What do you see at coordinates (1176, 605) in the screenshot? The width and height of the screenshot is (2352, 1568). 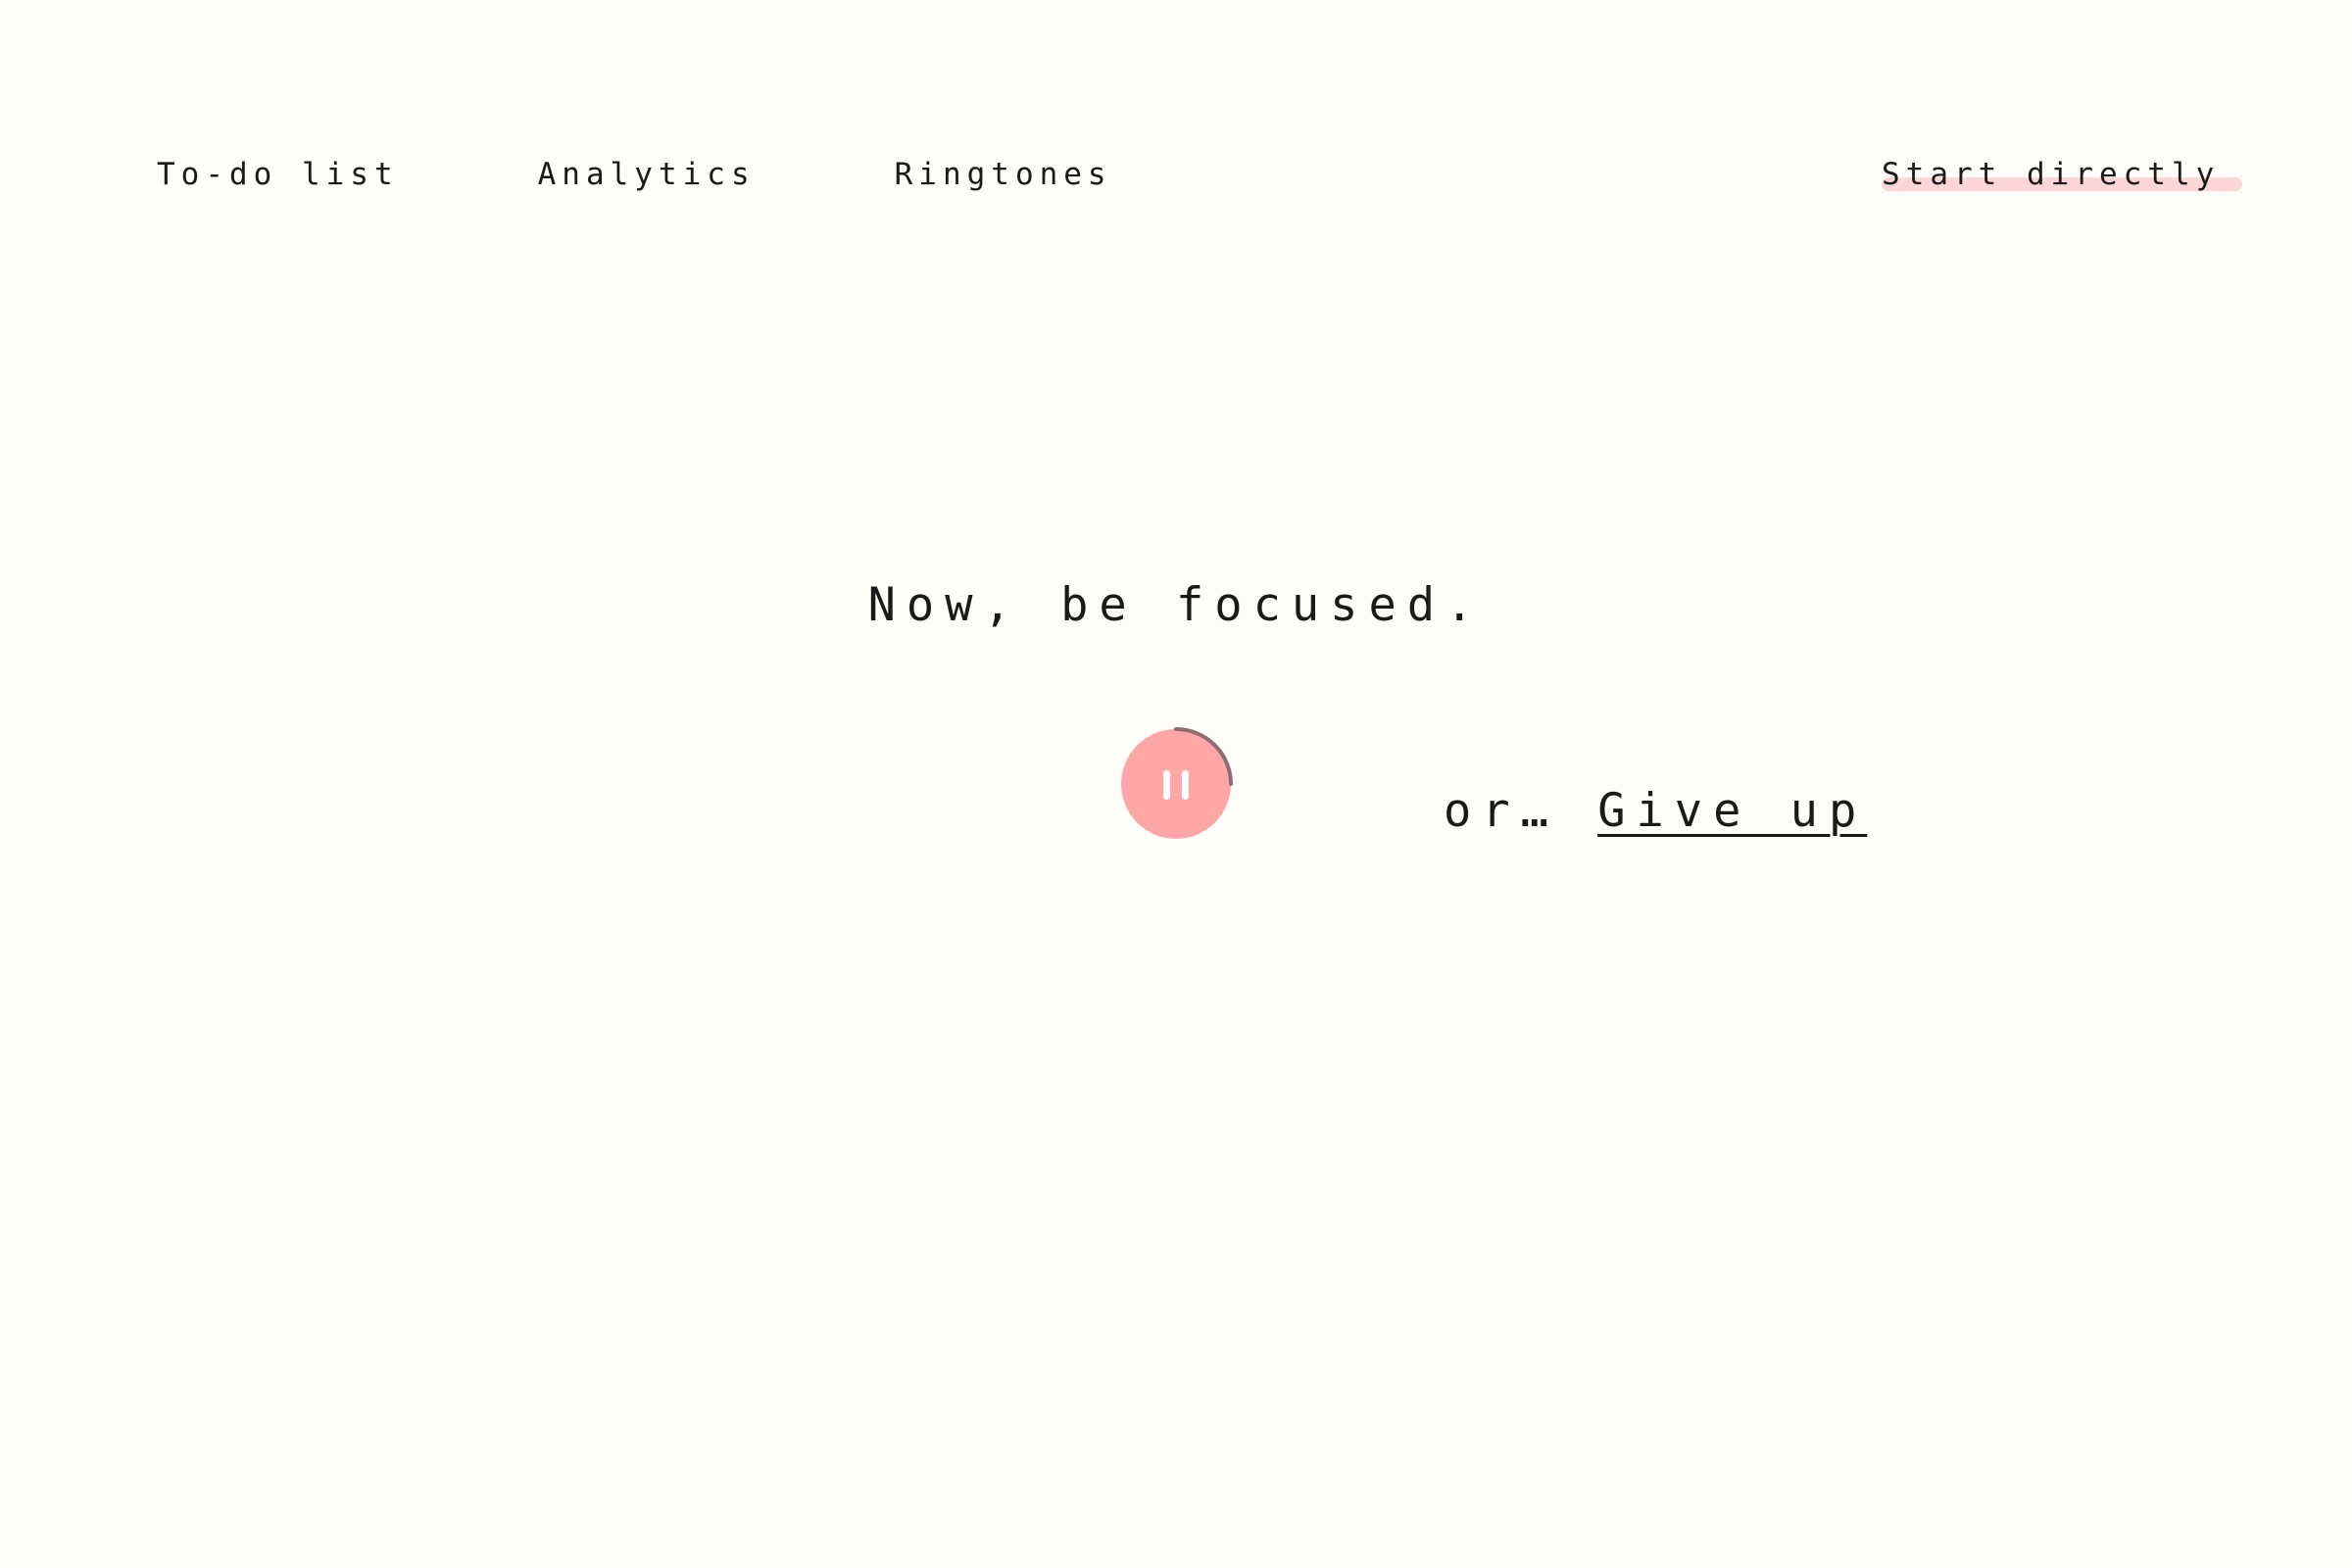 I see `focus-headline: Now, be focused.` at bounding box center [1176, 605].